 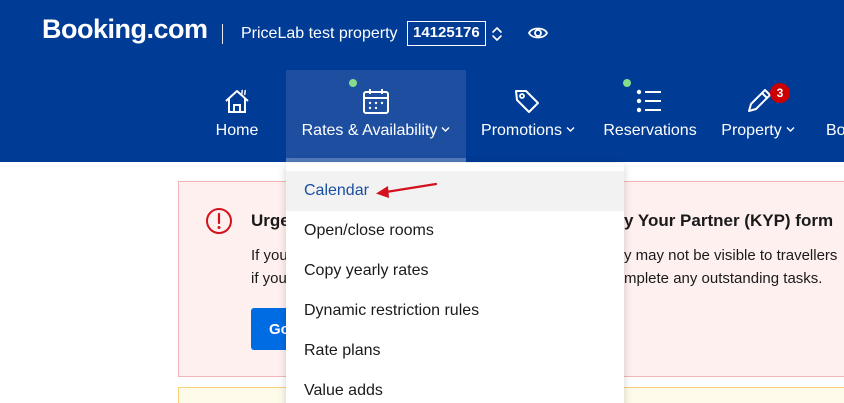 What do you see at coordinates (521, 130) in the screenshot?
I see `nav-promotions-text: Promotions` at bounding box center [521, 130].